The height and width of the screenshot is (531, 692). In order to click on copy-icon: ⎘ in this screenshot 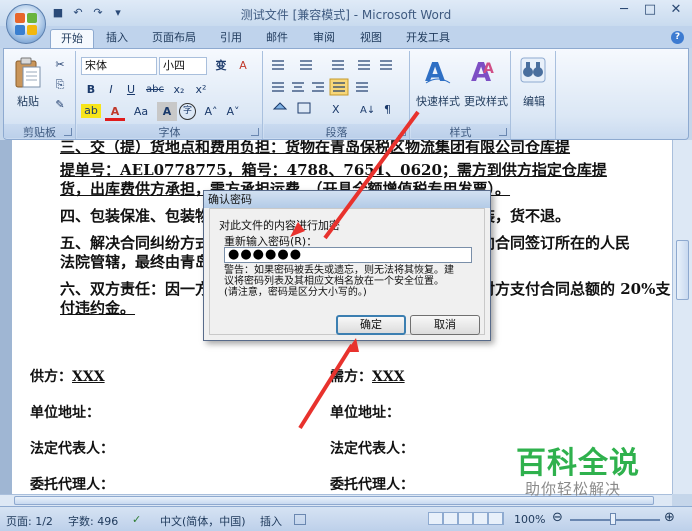, I will do `click(60, 84)`.